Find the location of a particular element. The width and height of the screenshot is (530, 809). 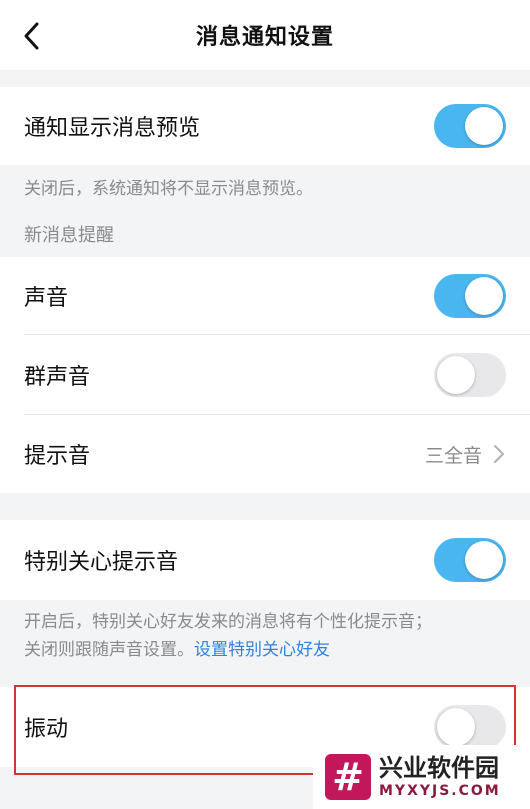

watermark: # 兴业软件园 MYXYJS.COM is located at coordinates (421, 777).